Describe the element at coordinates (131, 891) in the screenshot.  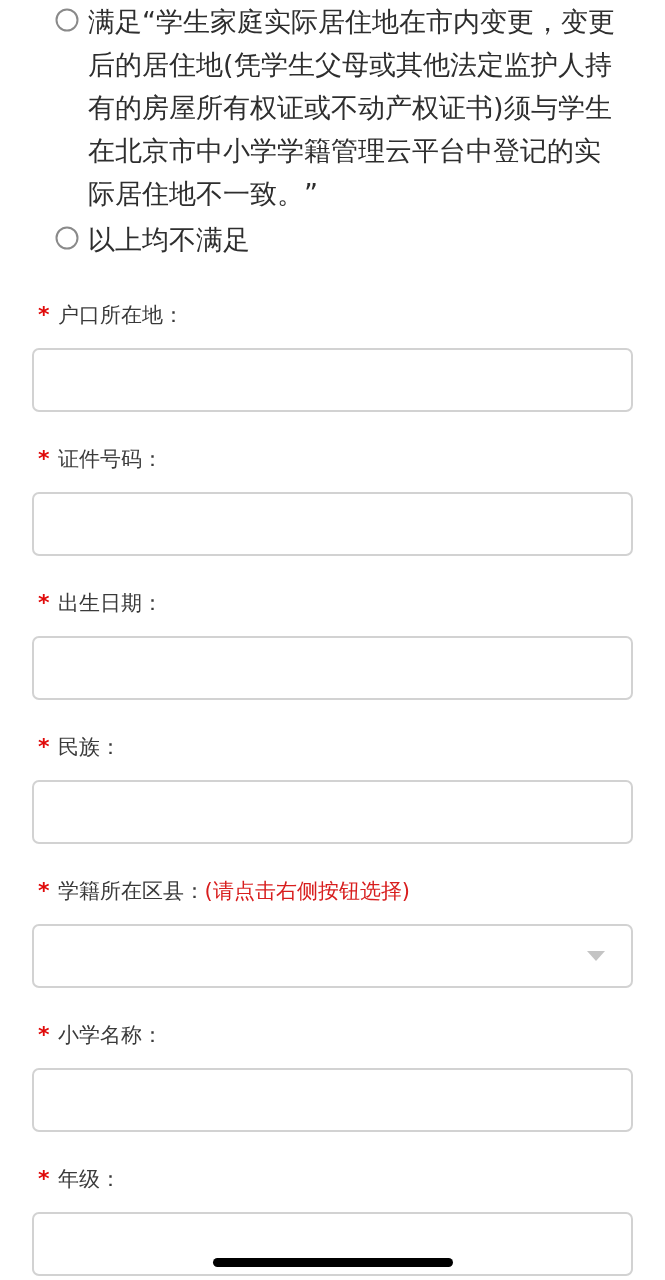
I see `field-label: 学籍所在区县：` at that location.